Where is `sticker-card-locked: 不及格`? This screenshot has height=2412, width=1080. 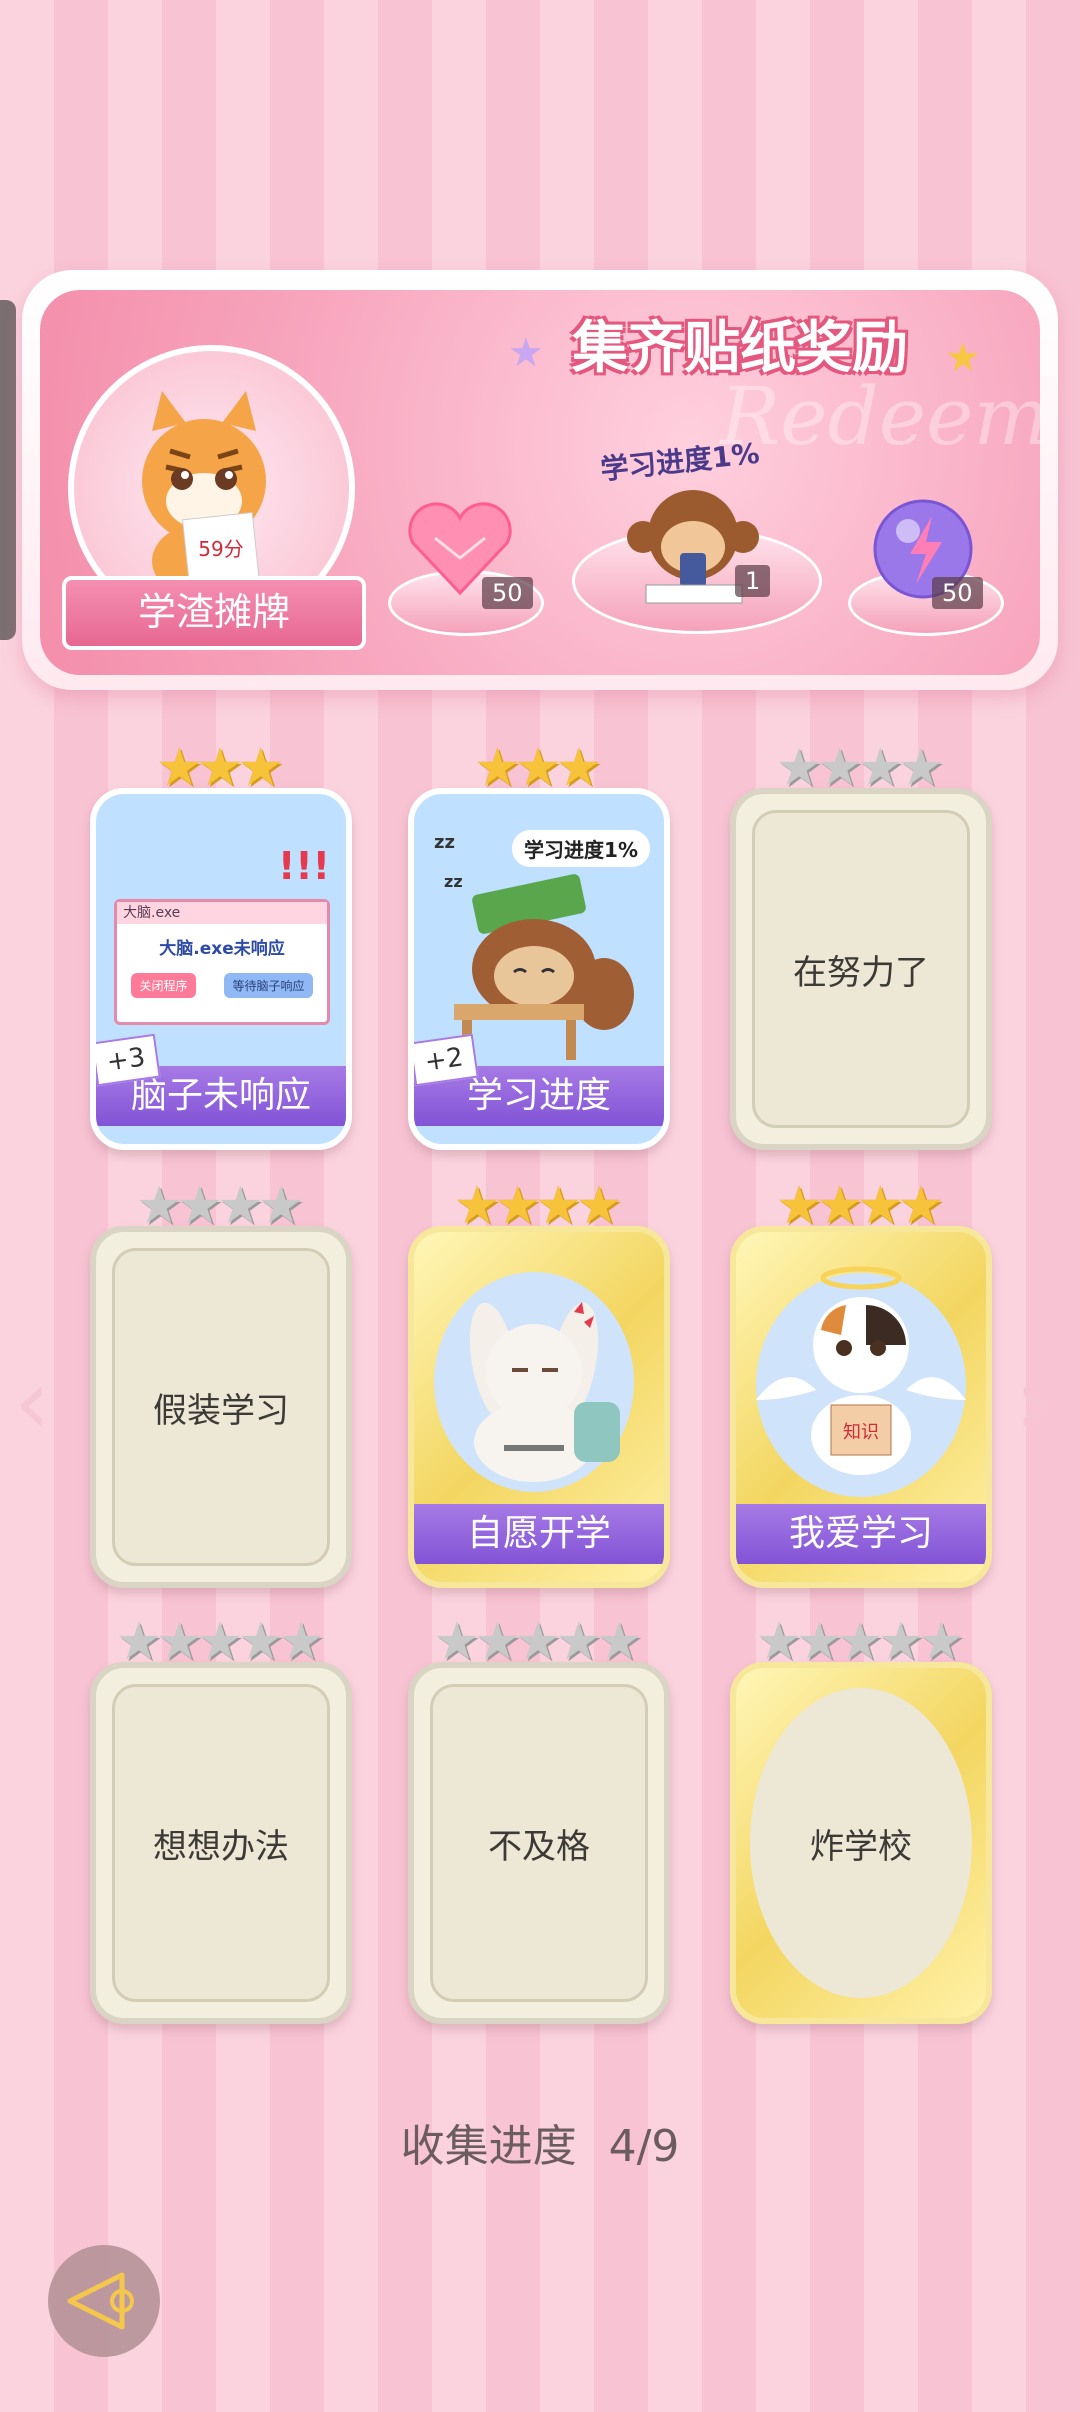
sticker-card-locked: 不及格 is located at coordinates (539, 1843).